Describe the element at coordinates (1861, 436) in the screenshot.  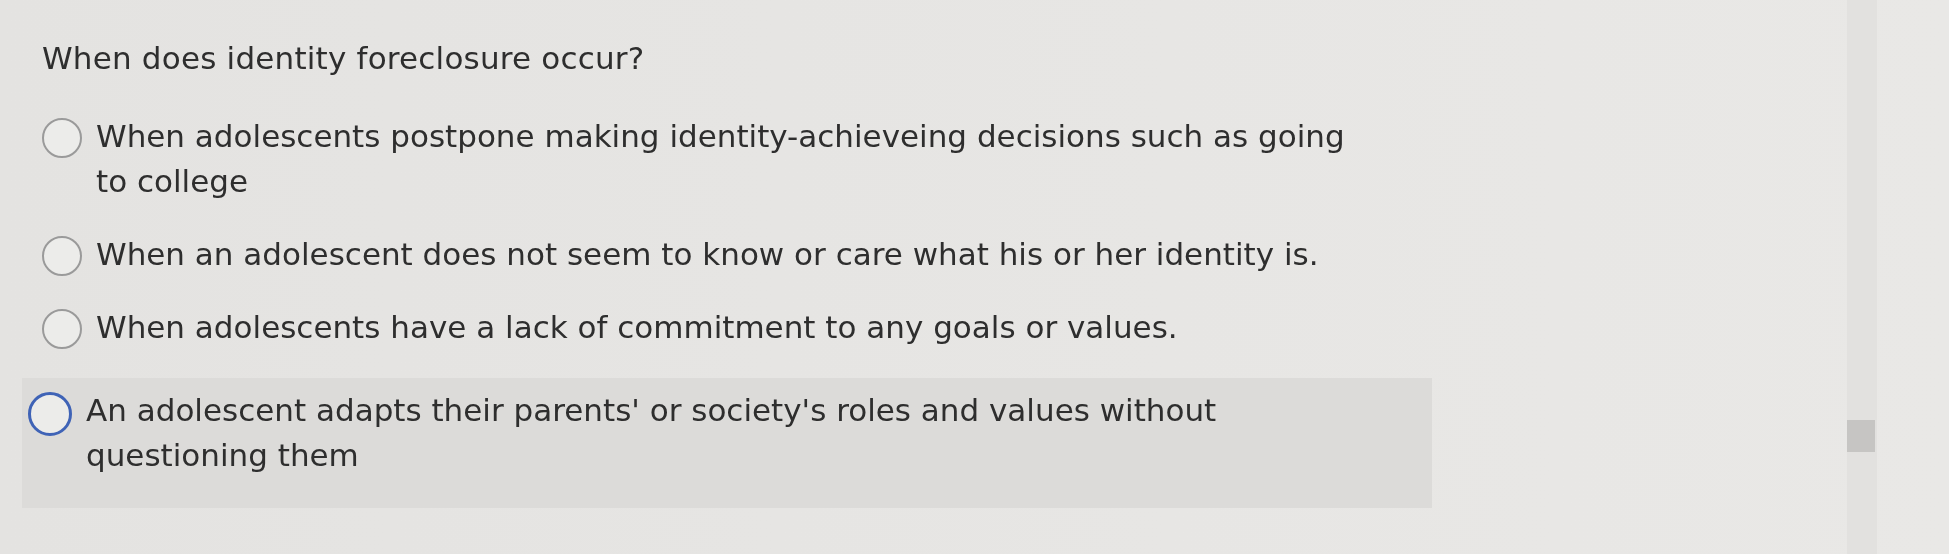
I see `scrollbar-thumb` at that location.